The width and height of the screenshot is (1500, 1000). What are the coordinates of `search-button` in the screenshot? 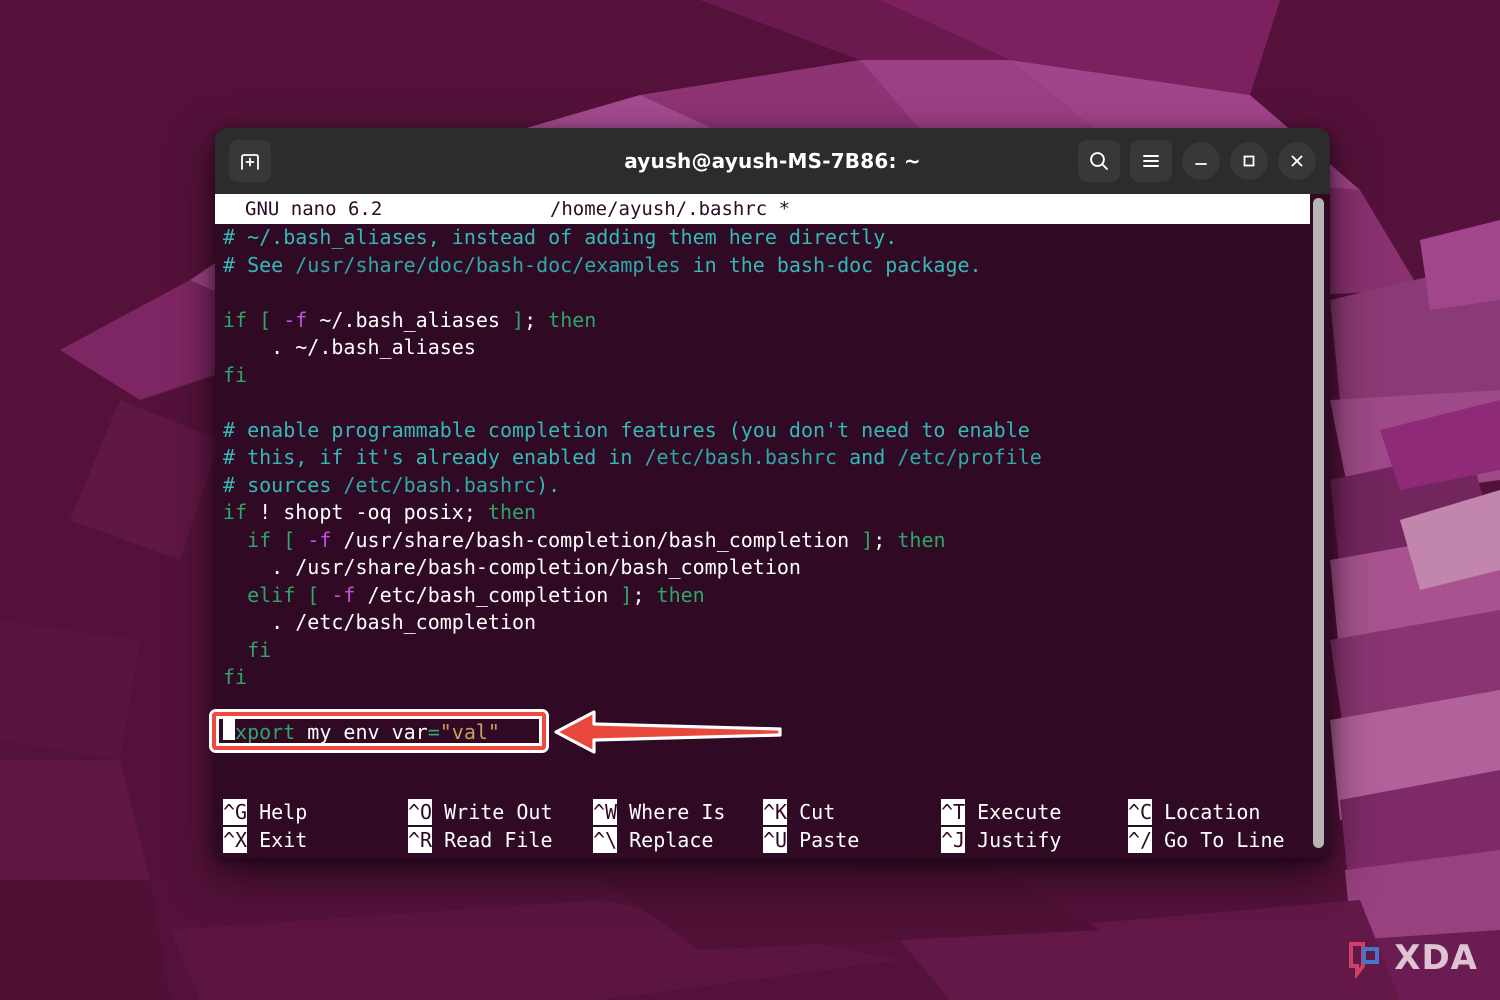 It's located at (1099, 161).